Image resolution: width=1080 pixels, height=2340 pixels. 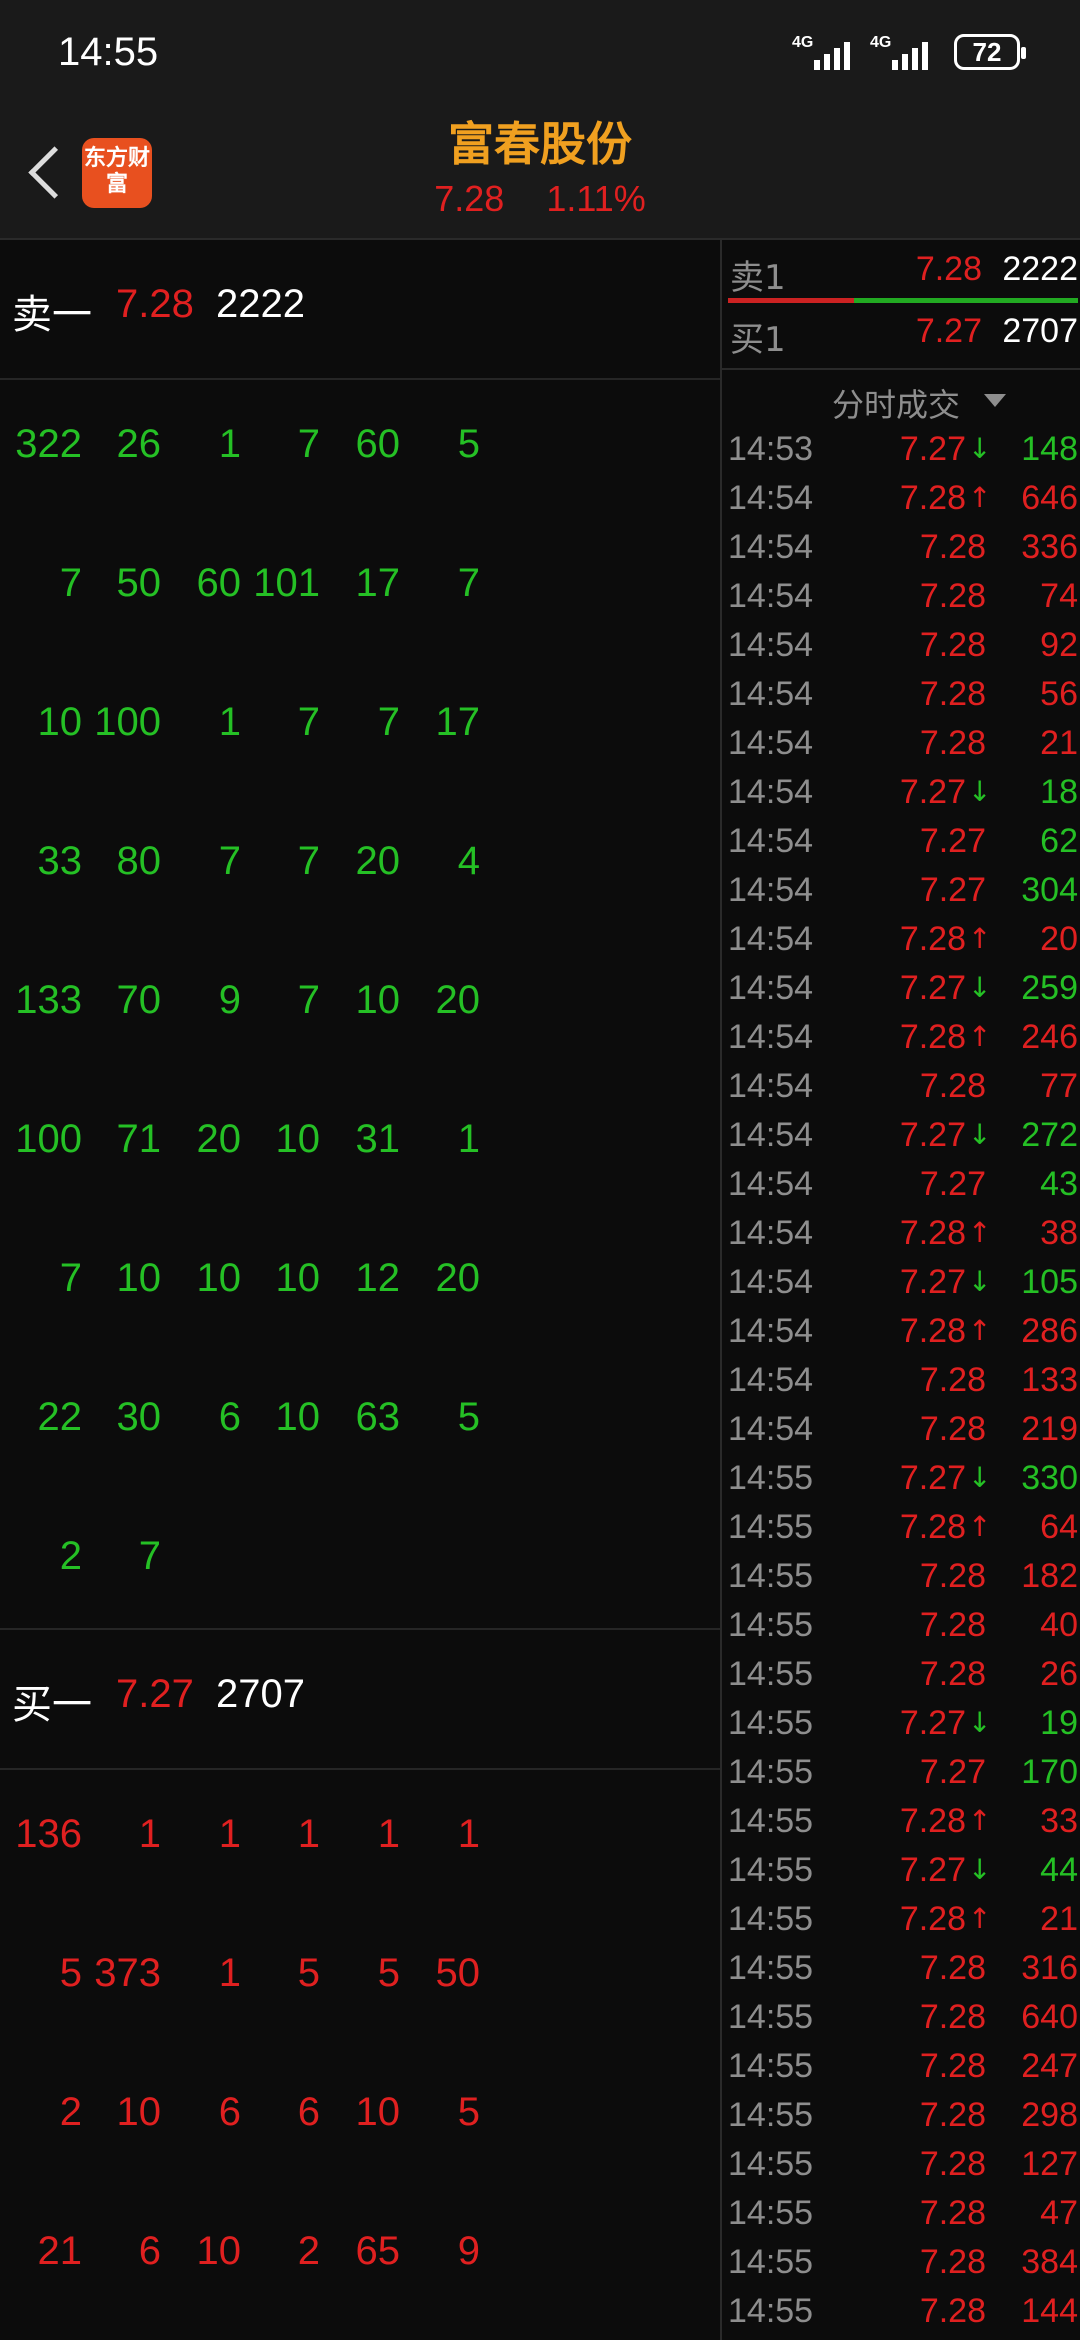 What do you see at coordinates (468, 1834) in the screenshot?
I see `queue-order-volume: 1` at bounding box center [468, 1834].